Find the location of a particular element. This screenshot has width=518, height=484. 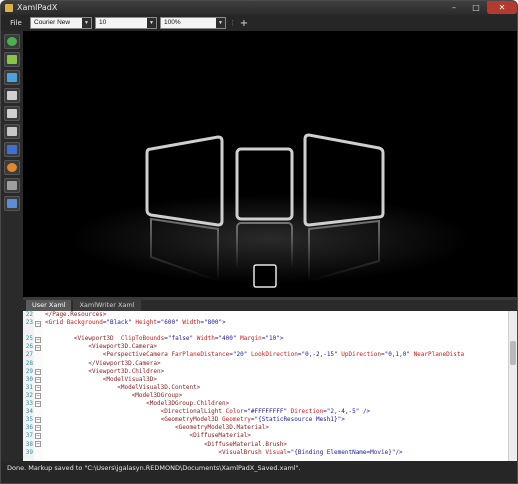

window-icon is located at coordinates (12, 203).